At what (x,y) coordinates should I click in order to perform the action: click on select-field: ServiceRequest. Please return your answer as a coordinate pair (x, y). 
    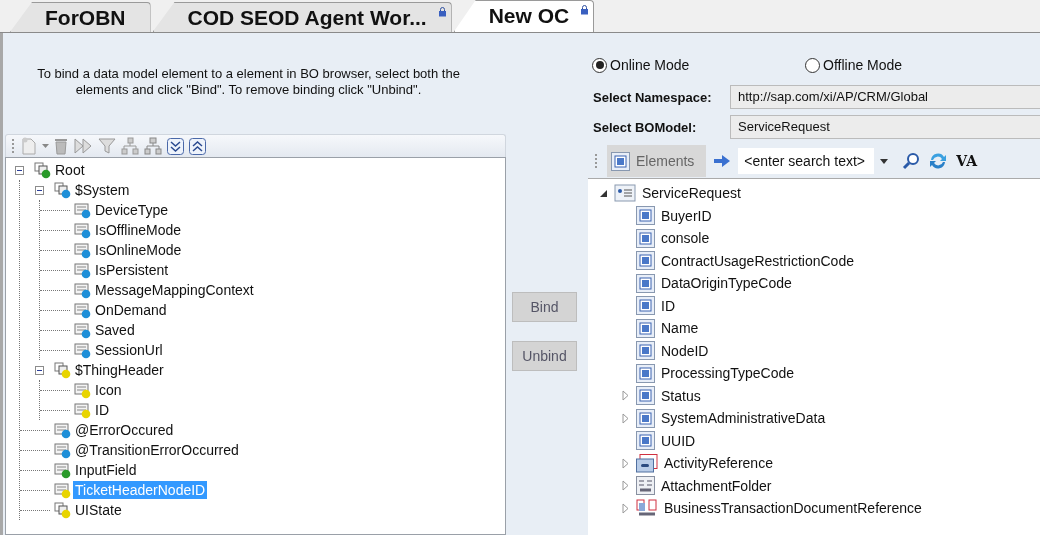
    Looking at the image, I should click on (885, 127).